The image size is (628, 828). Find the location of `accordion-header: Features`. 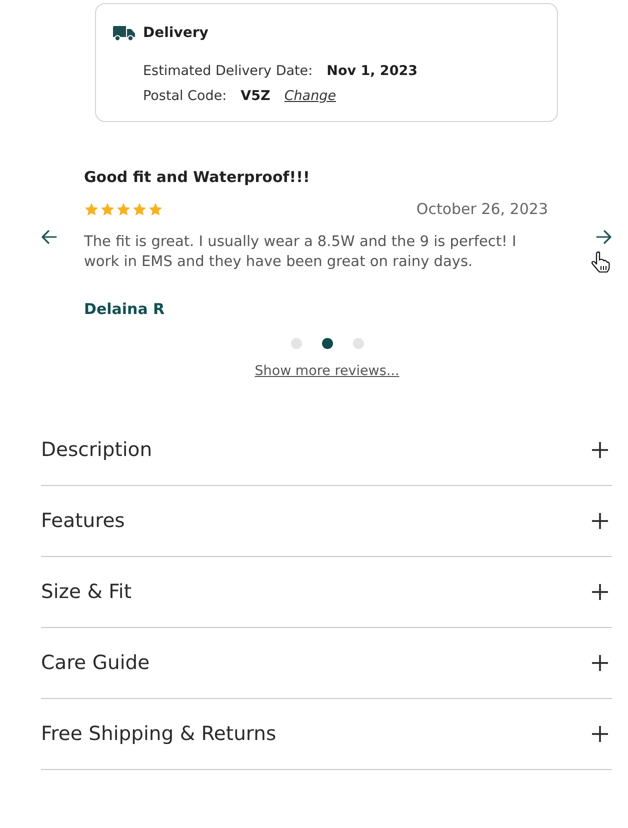

accordion-header: Features is located at coordinates (326, 521).